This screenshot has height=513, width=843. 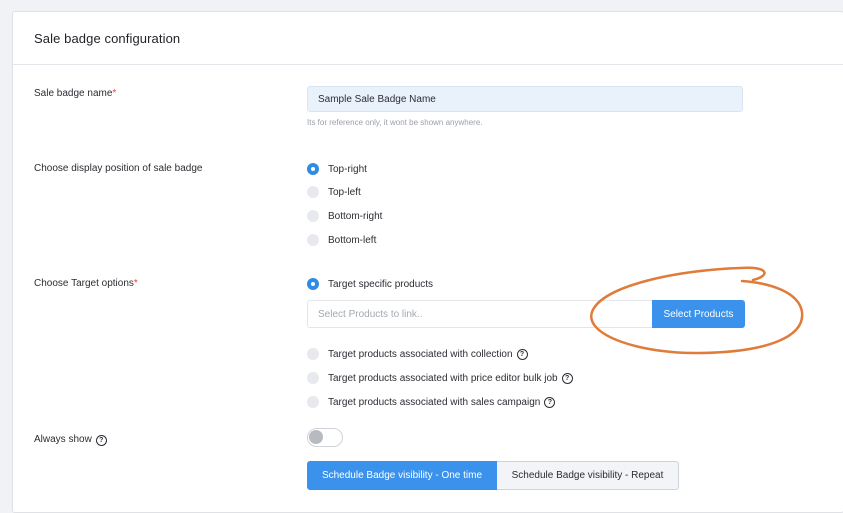 I want to click on badge-name-label-text: Sale badge name, so click(x=73, y=93).